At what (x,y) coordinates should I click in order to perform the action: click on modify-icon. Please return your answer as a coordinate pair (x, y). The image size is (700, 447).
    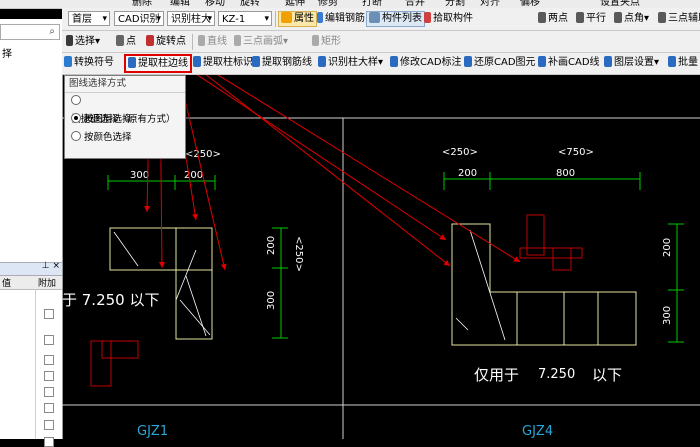
    Looking at the image, I should click on (394, 61).